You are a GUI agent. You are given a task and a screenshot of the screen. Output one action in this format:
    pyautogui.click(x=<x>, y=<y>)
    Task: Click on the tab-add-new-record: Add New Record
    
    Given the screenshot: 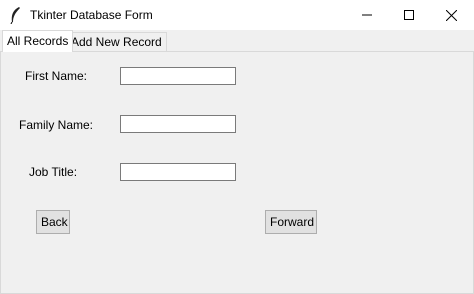 What is the action you would take?
    pyautogui.click(x=116, y=42)
    